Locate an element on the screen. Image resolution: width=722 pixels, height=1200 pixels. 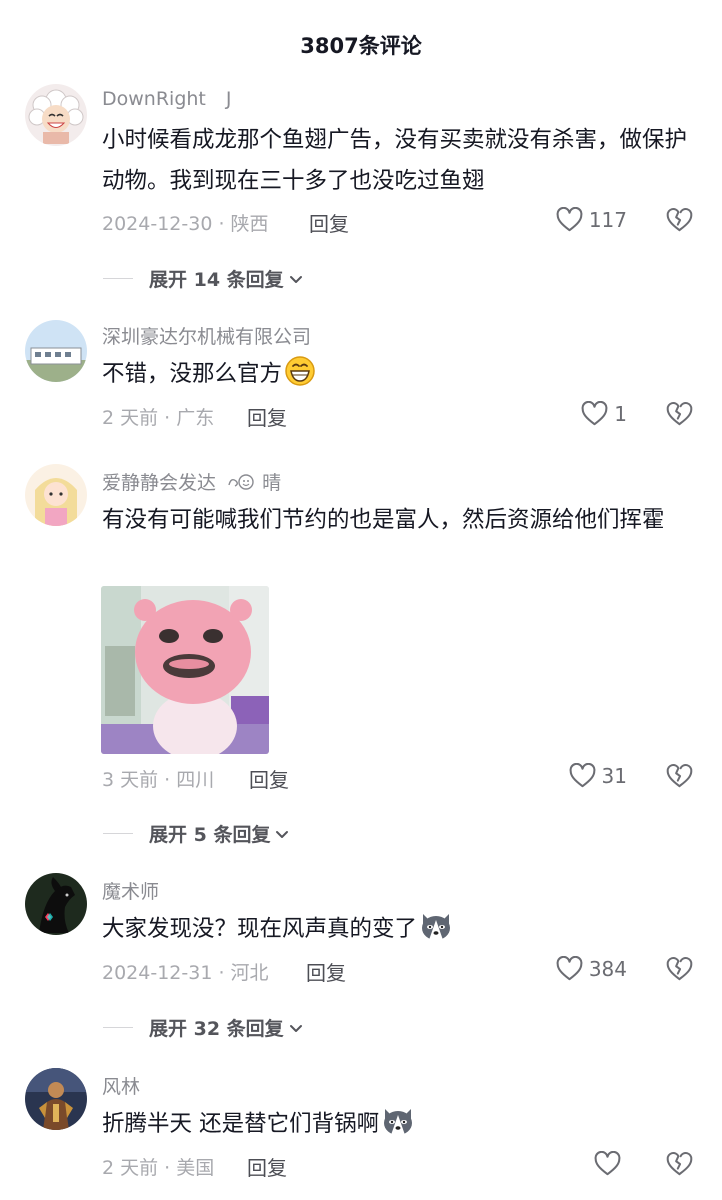
comment-text: 折腾半天 还是替它们背锅啊 is located at coordinates (402, 1124).